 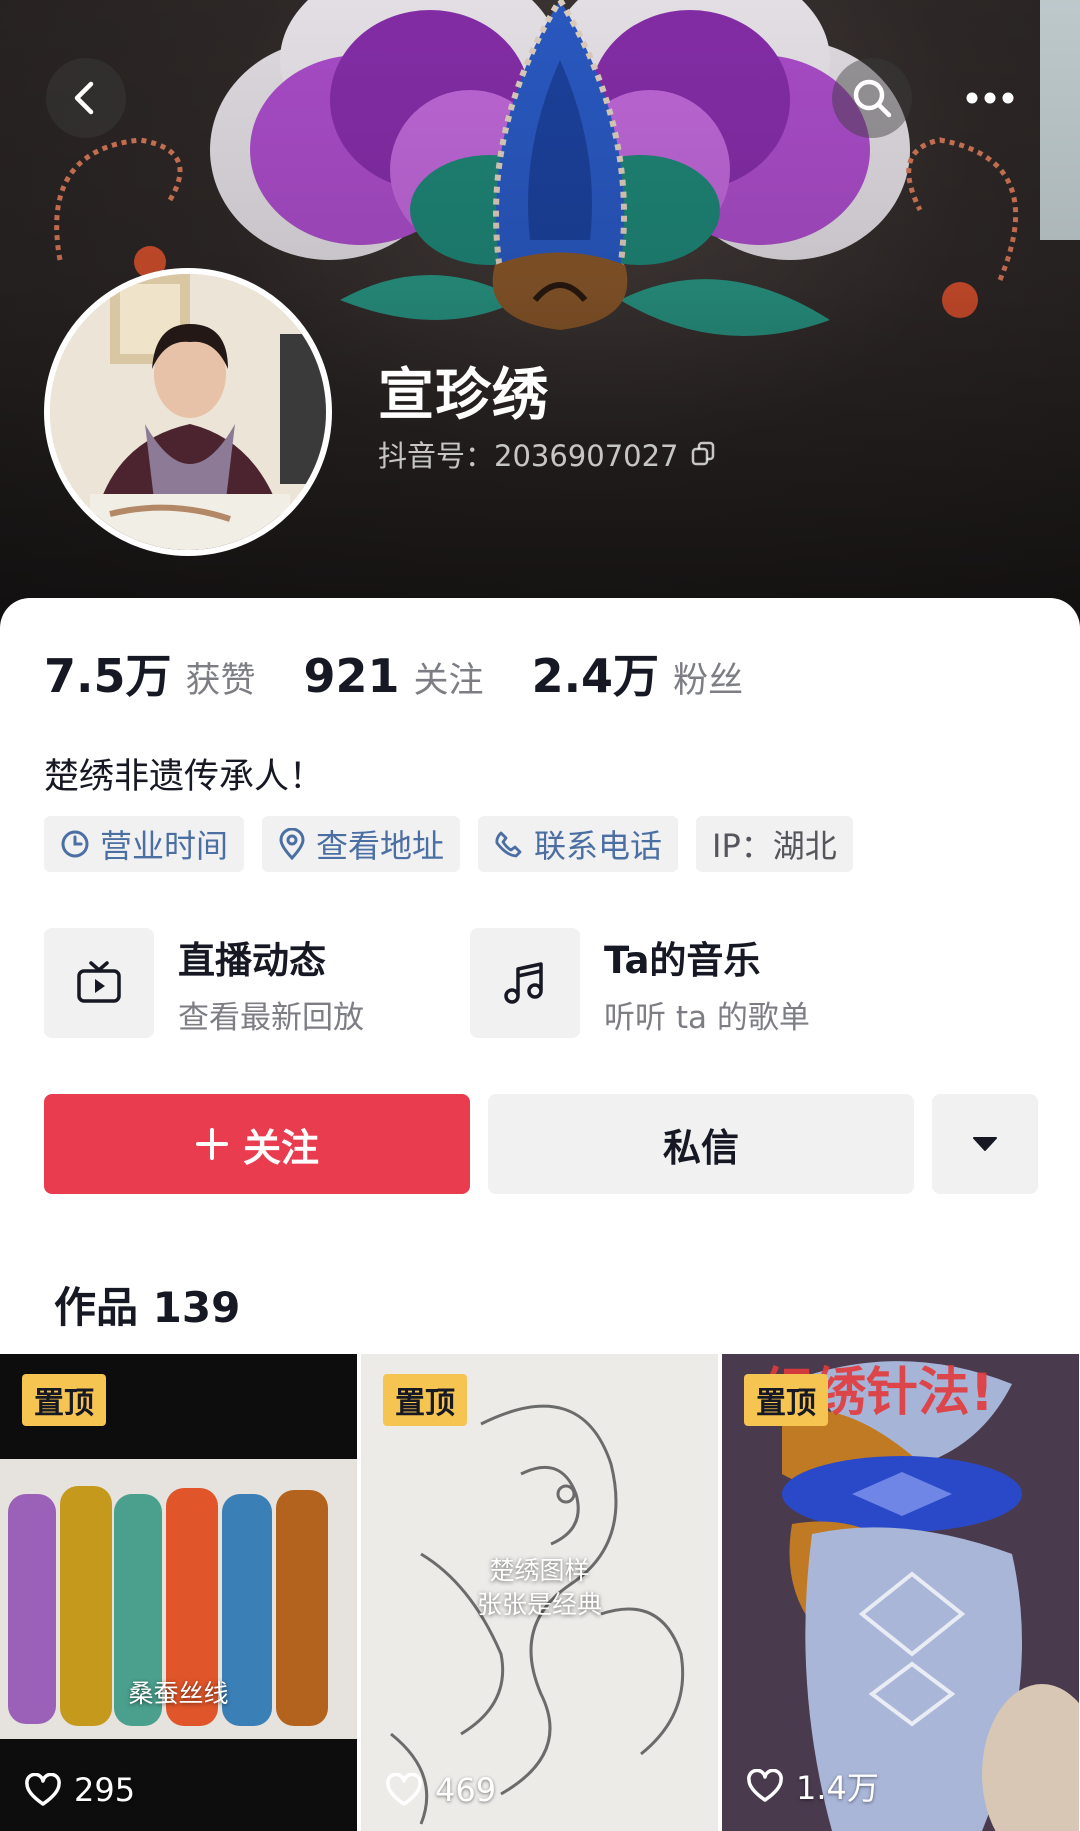 I want to click on video-caption: 楚绣图样 张张是经典, so click(x=539, y=1588).